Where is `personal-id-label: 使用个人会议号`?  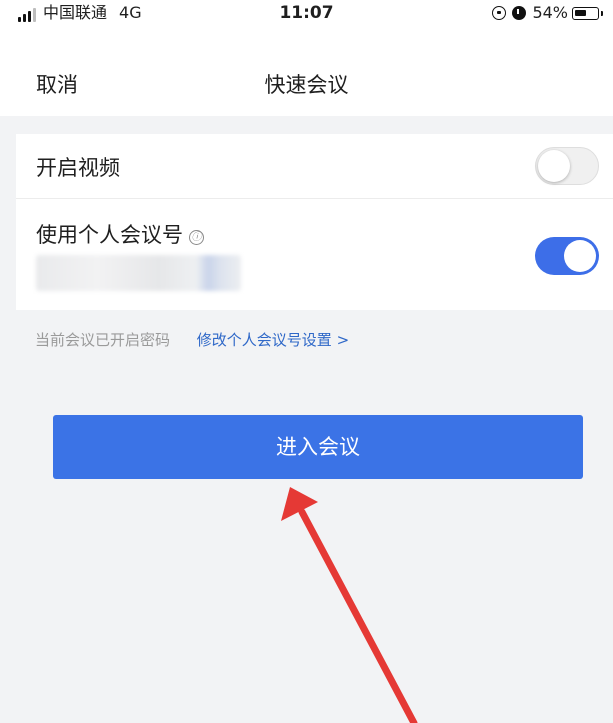 personal-id-label: 使用个人会议号 is located at coordinates (109, 235).